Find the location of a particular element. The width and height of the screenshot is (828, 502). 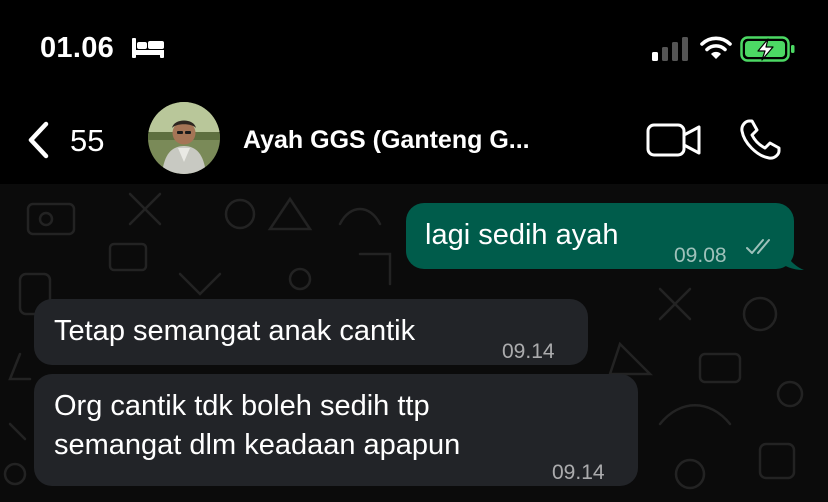

chevron-left-icon is located at coordinates (39, 140).